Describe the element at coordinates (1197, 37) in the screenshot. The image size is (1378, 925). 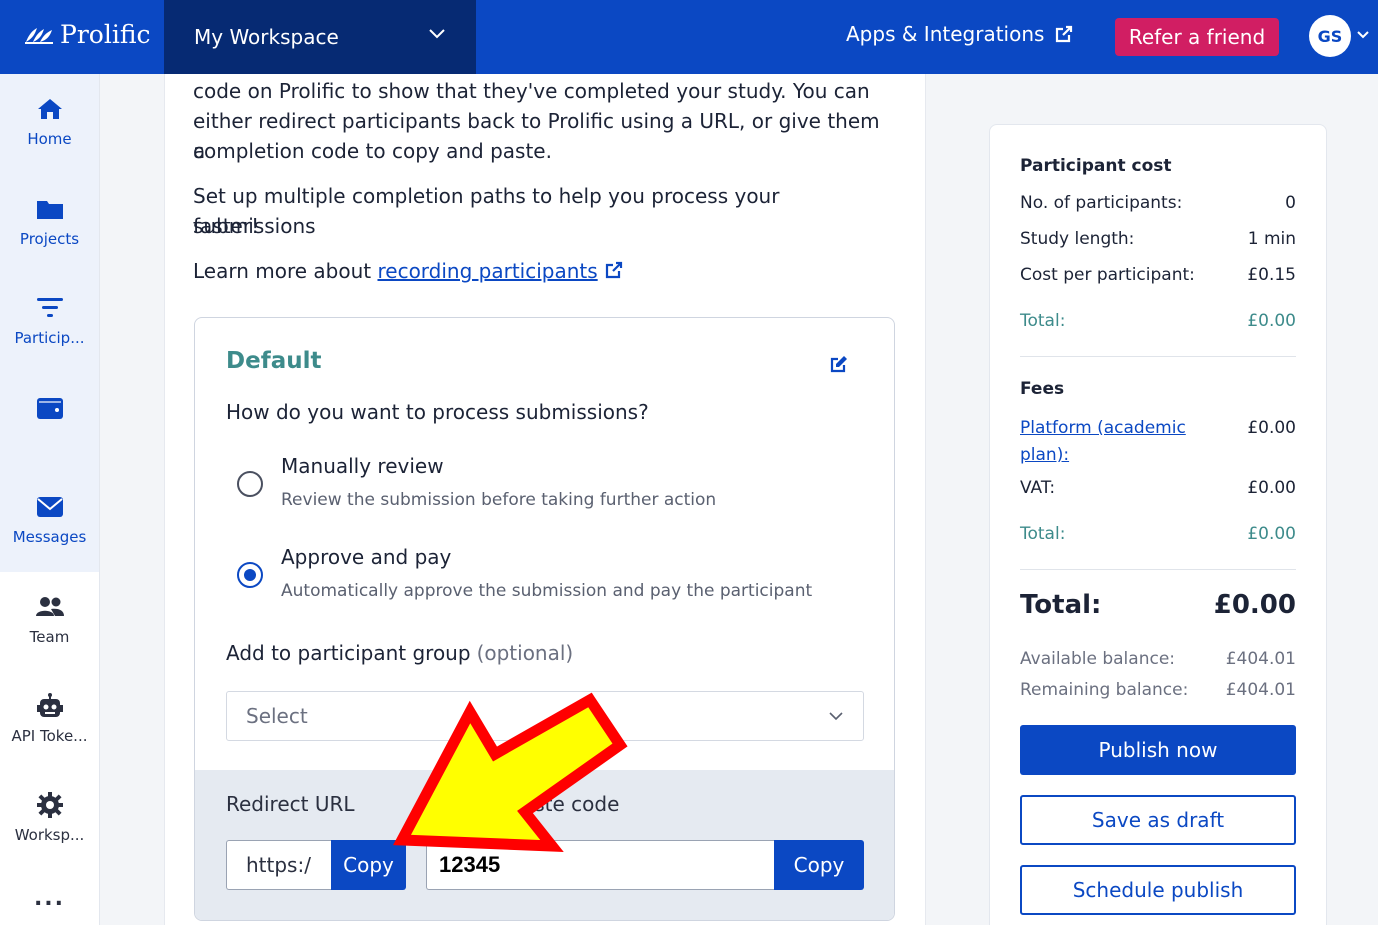
I see `refer-friend-button: Refer a friend` at that location.